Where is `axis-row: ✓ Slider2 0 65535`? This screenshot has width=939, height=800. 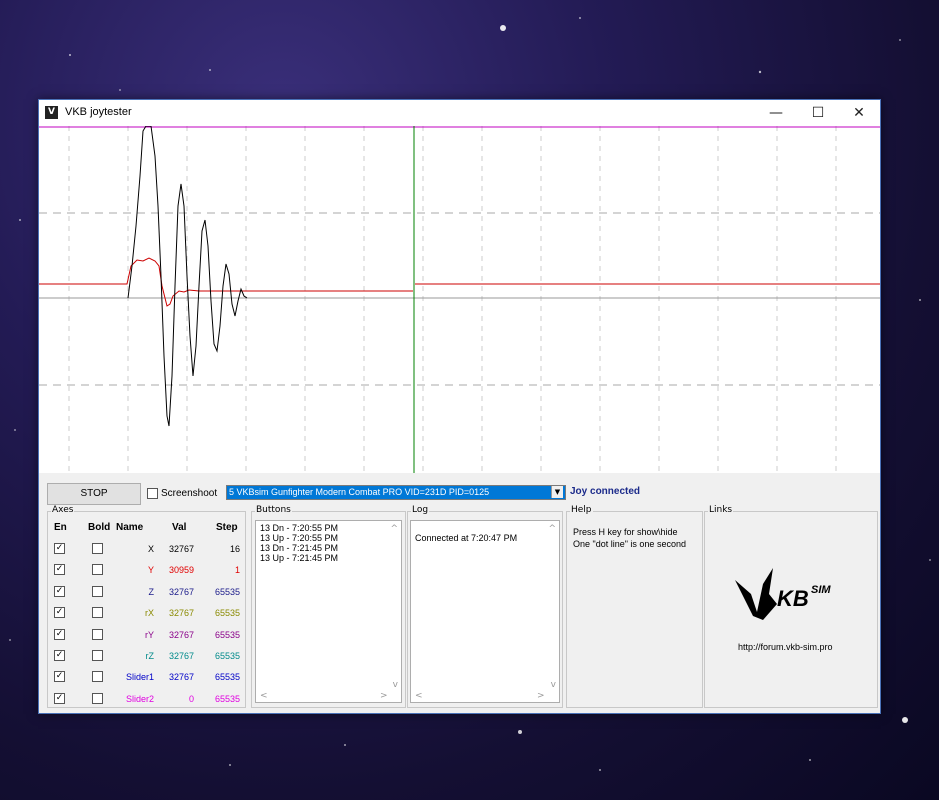 axis-row: ✓ Slider2 0 65535 is located at coordinates (146, 700).